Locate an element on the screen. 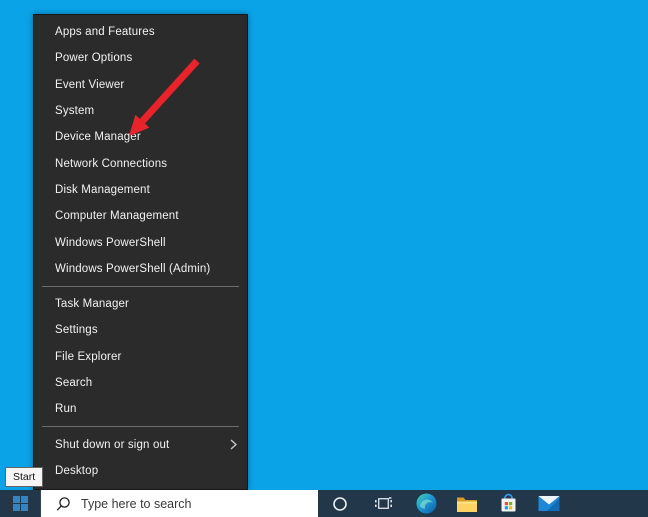 This screenshot has height=517, width=648. menu-item-computer-management: Computer Management is located at coordinates (140, 216).